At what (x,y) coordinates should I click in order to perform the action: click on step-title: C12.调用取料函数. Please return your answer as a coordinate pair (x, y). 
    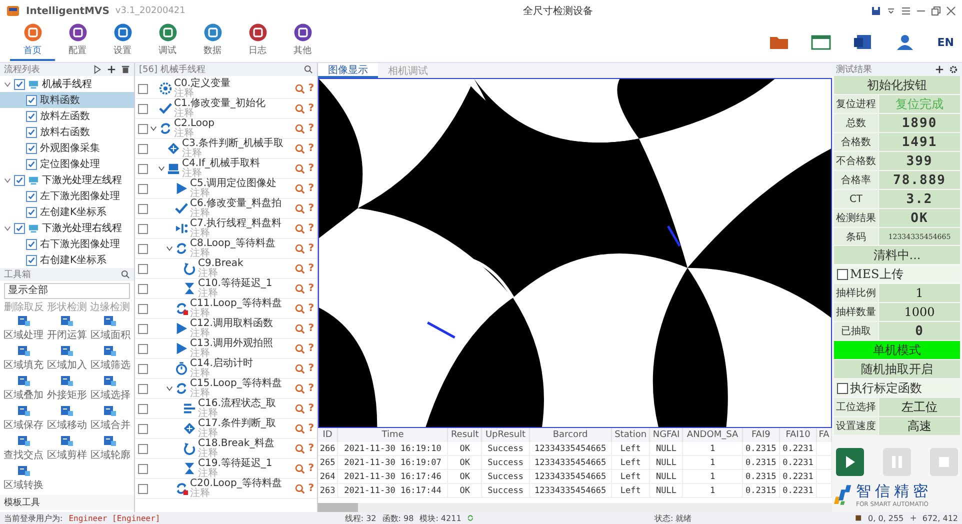
    Looking at the image, I should click on (231, 323).